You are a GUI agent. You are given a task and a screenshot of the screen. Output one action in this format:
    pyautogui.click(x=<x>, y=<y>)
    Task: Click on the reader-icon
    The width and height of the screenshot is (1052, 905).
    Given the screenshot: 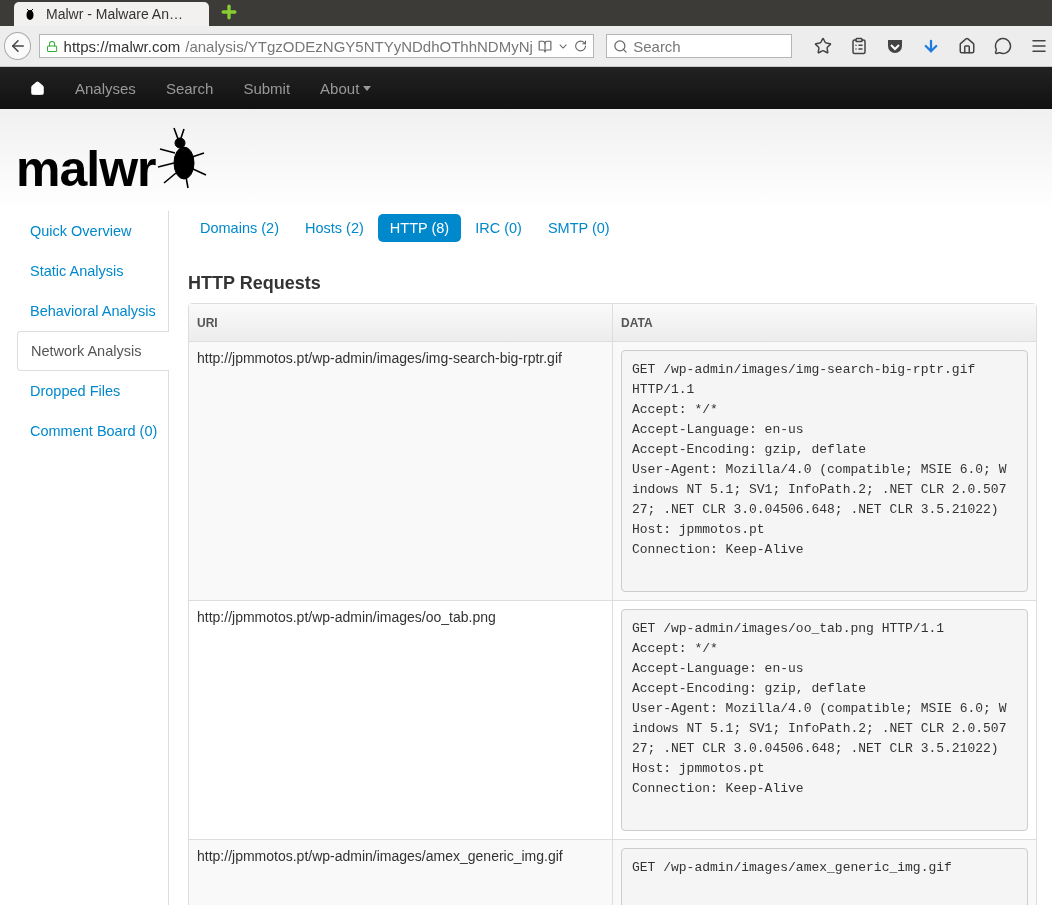 What is the action you would take?
    pyautogui.click(x=544, y=46)
    